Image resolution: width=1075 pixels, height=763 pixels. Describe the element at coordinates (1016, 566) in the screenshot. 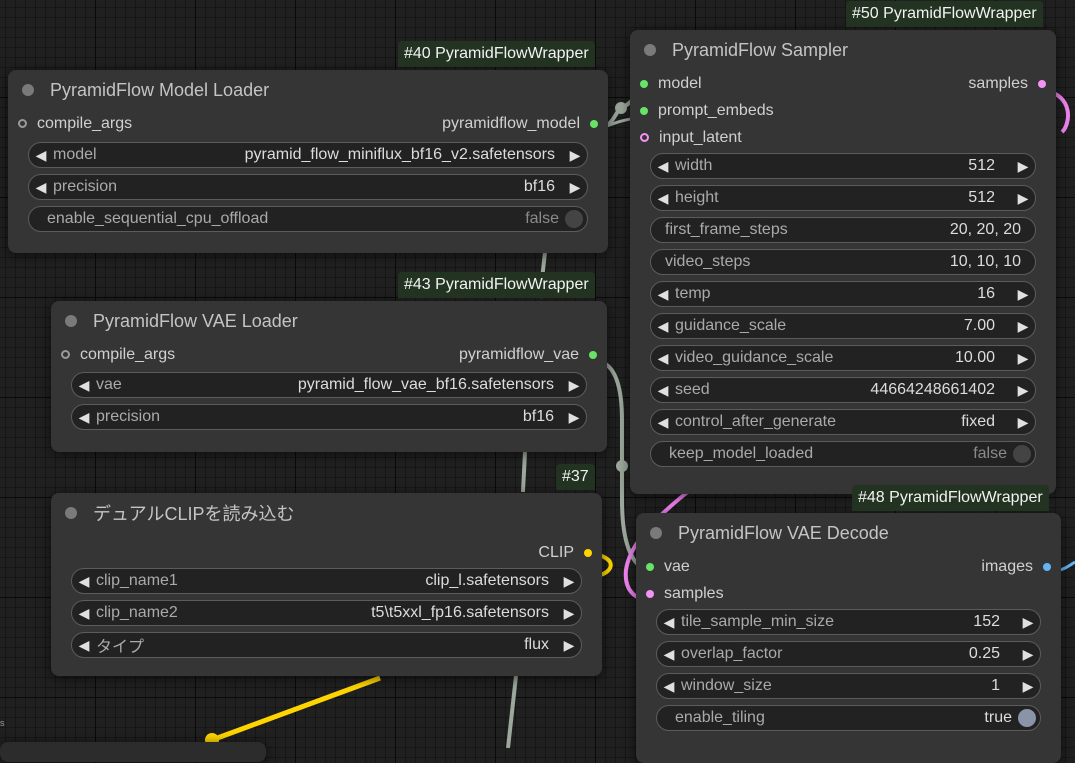

I see `output-slot-images: images` at that location.